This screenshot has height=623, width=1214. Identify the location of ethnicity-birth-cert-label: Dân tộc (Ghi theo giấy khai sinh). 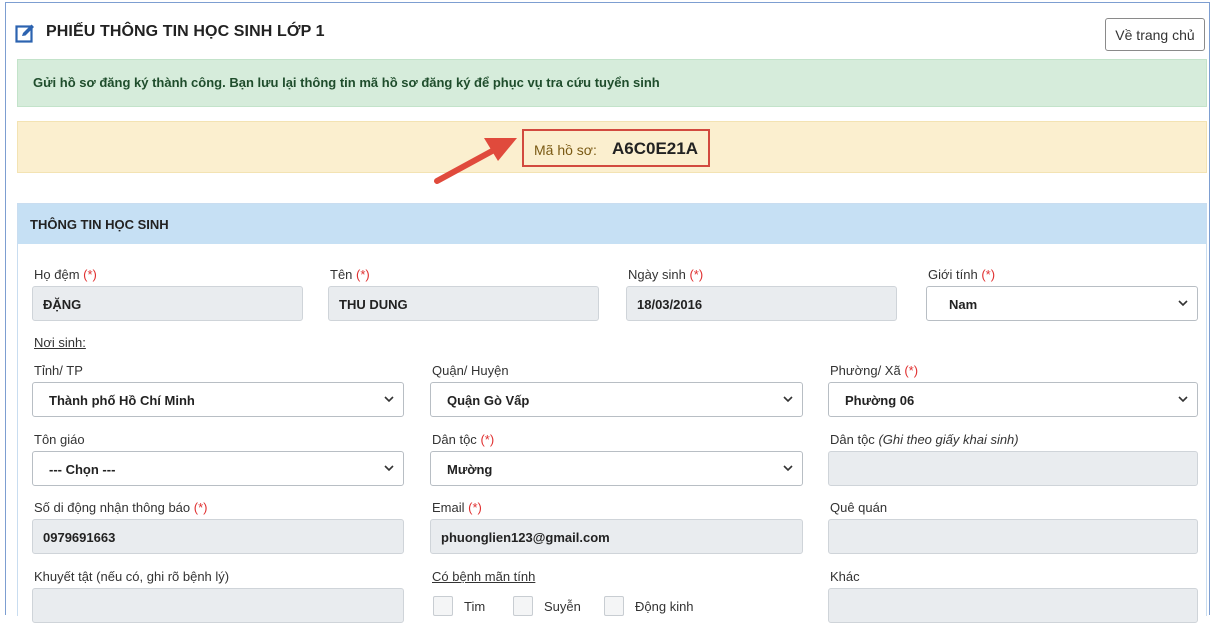
(924, 439).